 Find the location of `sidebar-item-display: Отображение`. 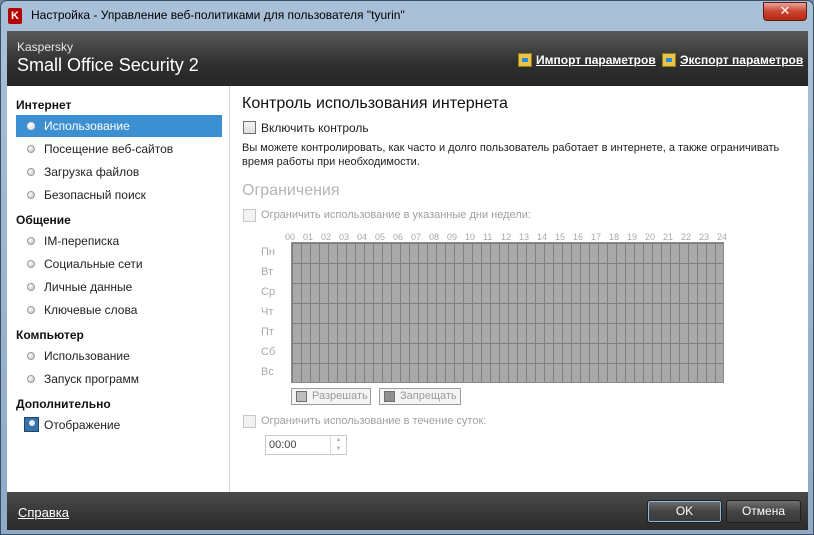

sidebar-item-display: Отображение is located at coordinates (119, 425).